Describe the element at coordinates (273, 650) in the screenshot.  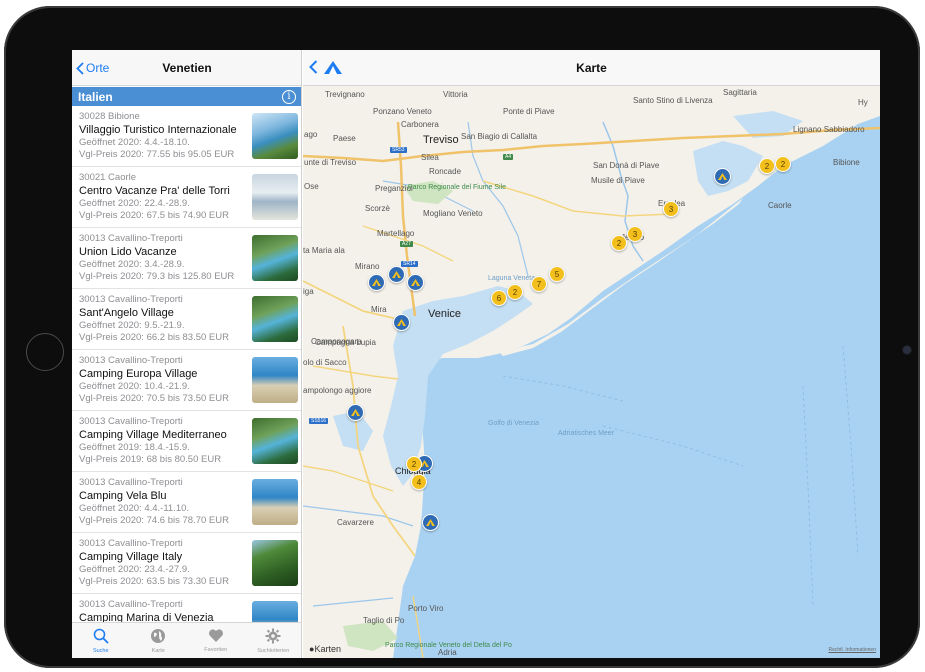
I see `tab-label: Suchkriterien` at that location.